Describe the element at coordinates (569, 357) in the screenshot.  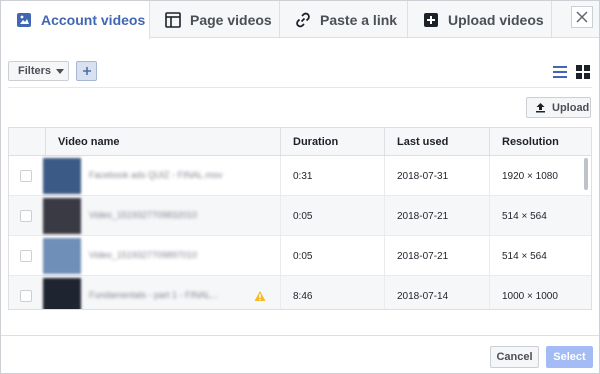
I see `select-button: Select` at that location.